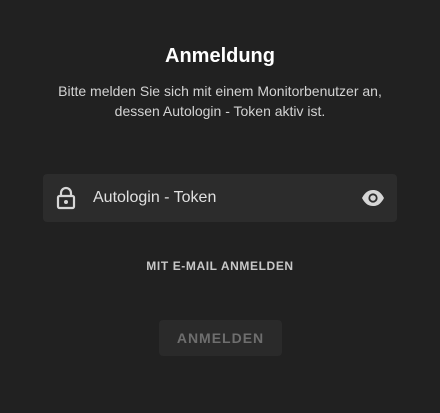 The image size is (440, 413). Describe the element at coordinates (220, 338) in the screenshot. I see `login-button: ANMELDEN` at that location.